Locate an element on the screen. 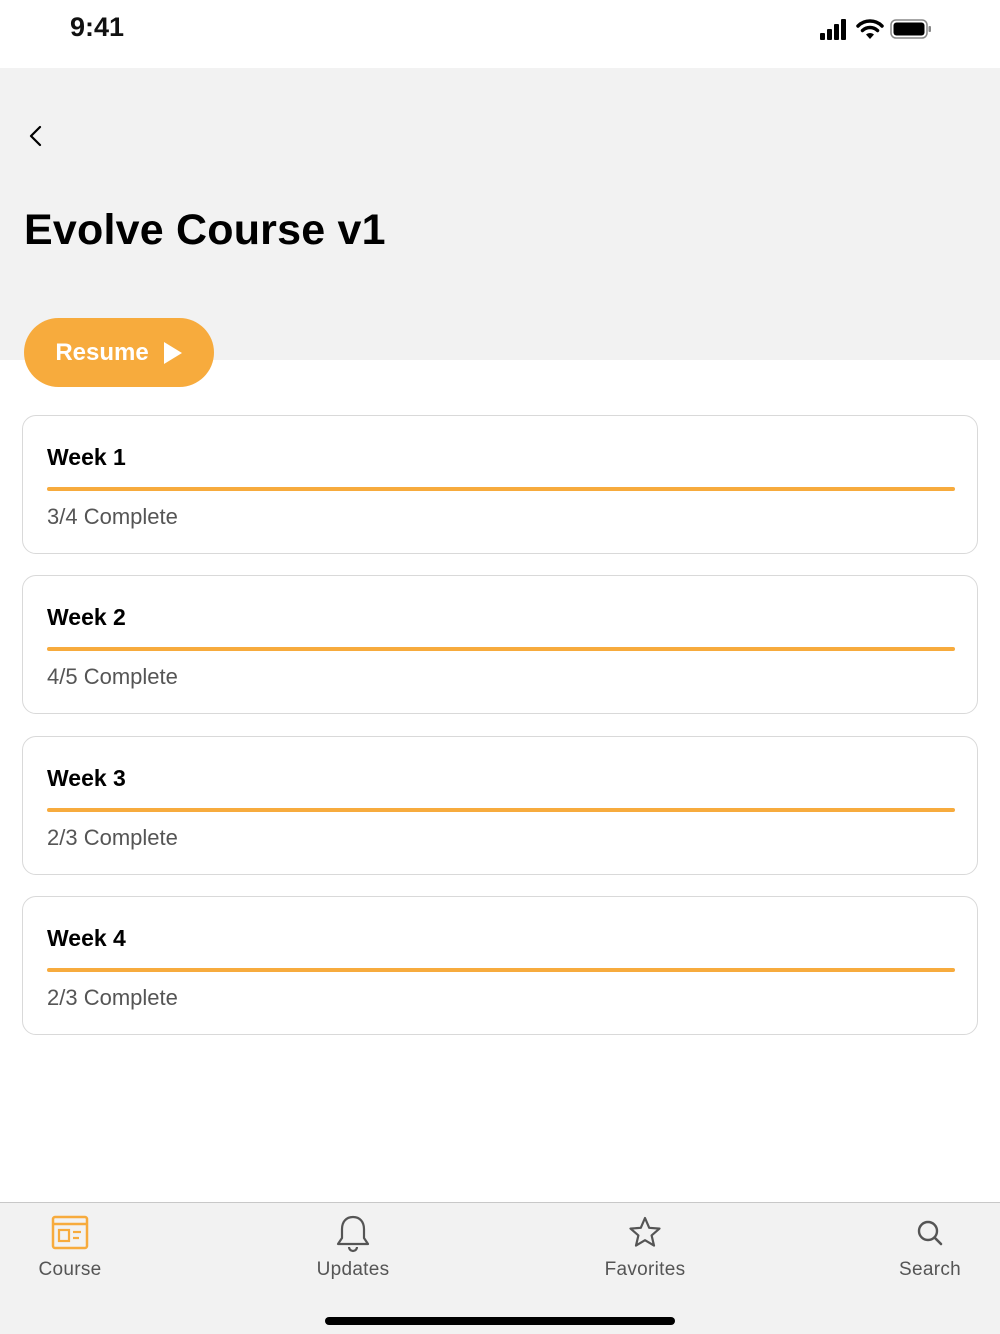 The image size is (1000, 1334). week-card: Week 1 3/4 Complete is located at coordinates (500, 484).